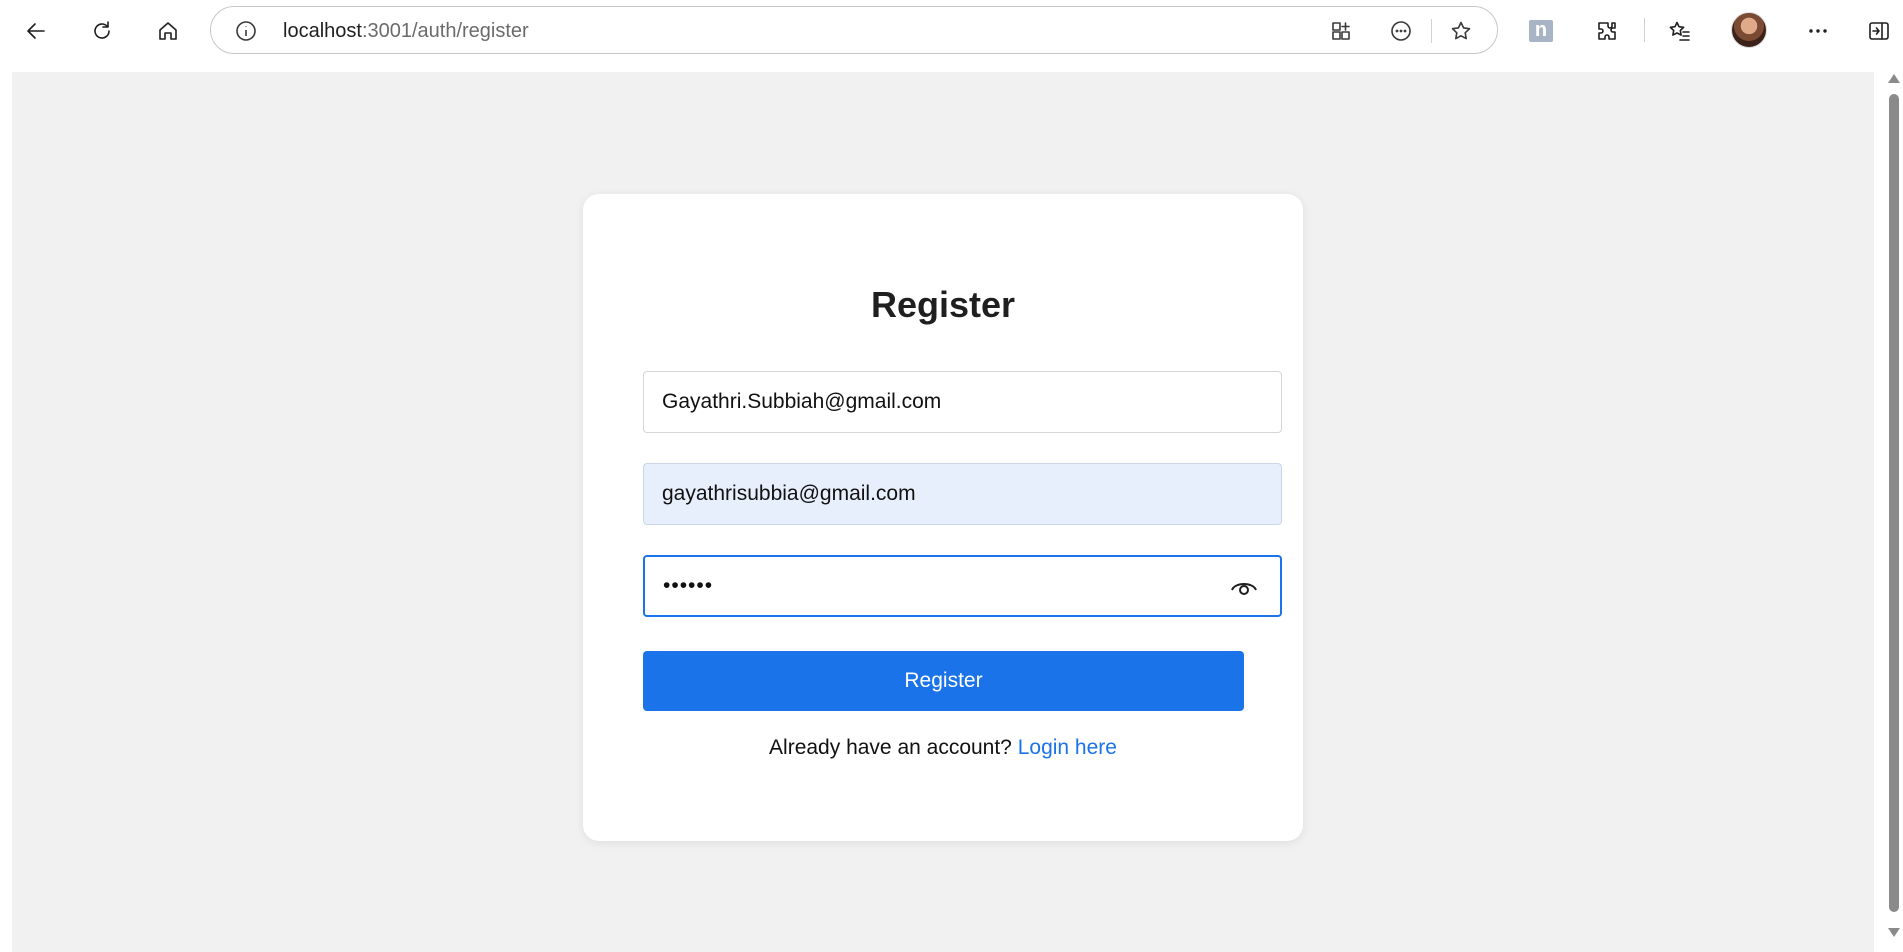  Describe the element at coordinates (1541, 31) in the screenshot. I see `extension-n-icon: n` at that location.